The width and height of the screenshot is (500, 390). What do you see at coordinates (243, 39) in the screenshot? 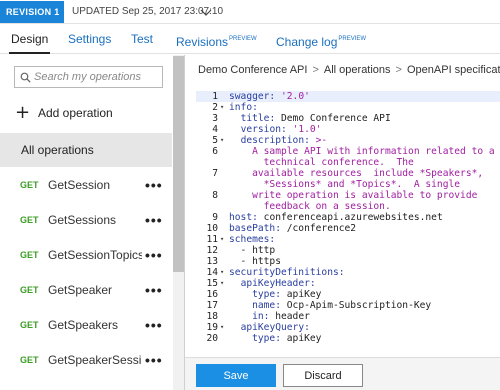
I see `preview-tag: PREVIEW` at bounding box center [243, 39].